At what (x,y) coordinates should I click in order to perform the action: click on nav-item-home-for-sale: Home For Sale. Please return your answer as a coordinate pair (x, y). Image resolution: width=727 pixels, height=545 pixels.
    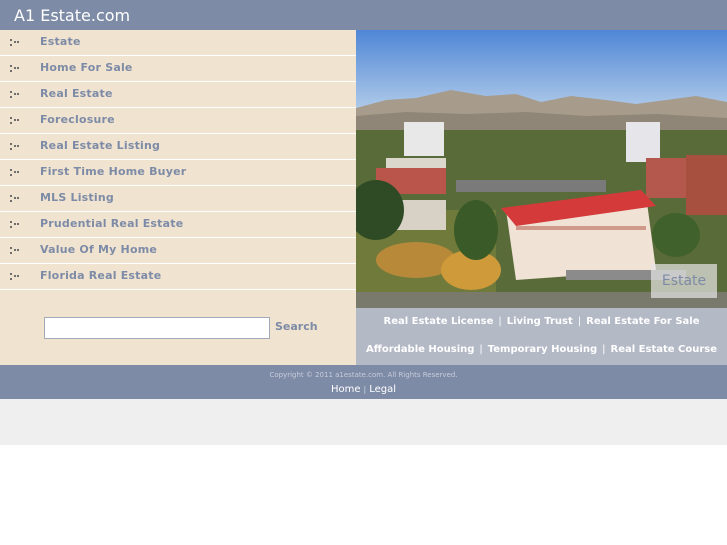
    Looking at the image, I should click on (178, 69).